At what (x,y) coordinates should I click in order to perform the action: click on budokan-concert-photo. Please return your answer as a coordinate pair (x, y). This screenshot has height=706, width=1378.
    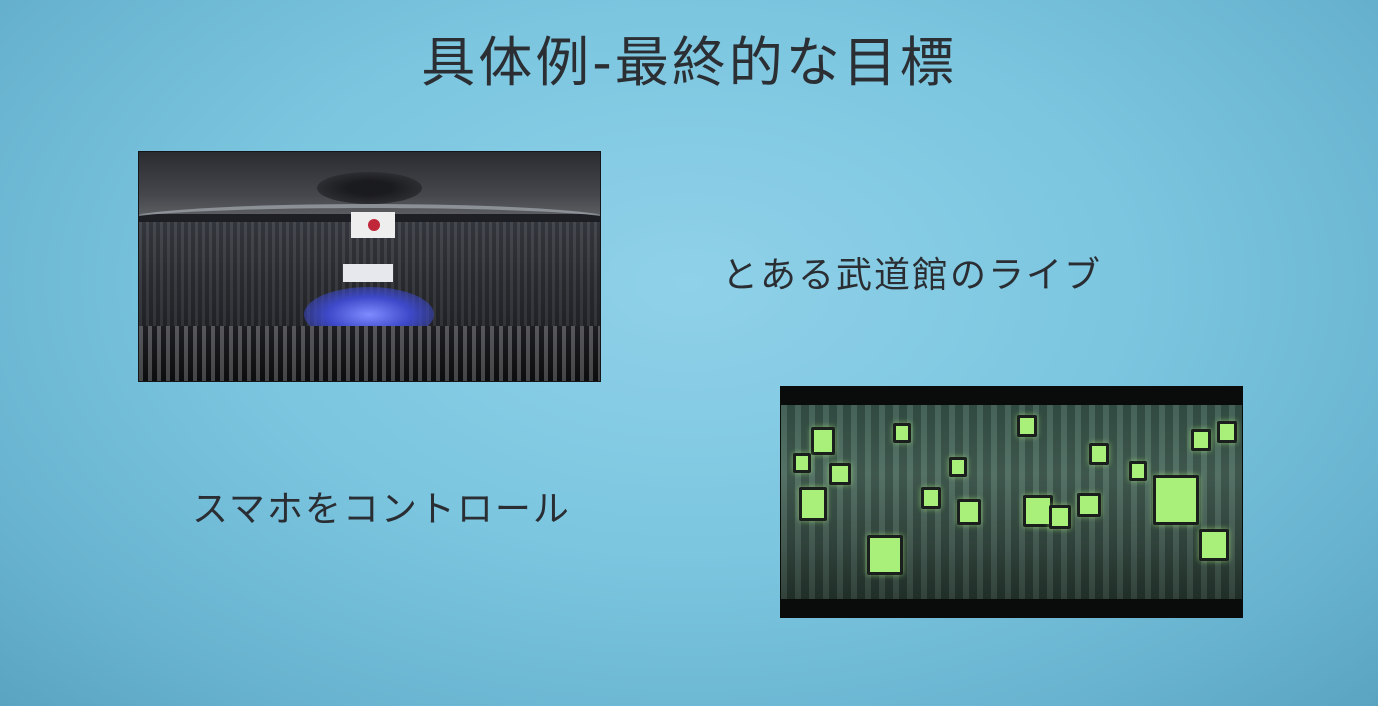
    Looking at the image, I should click on (369, 266).